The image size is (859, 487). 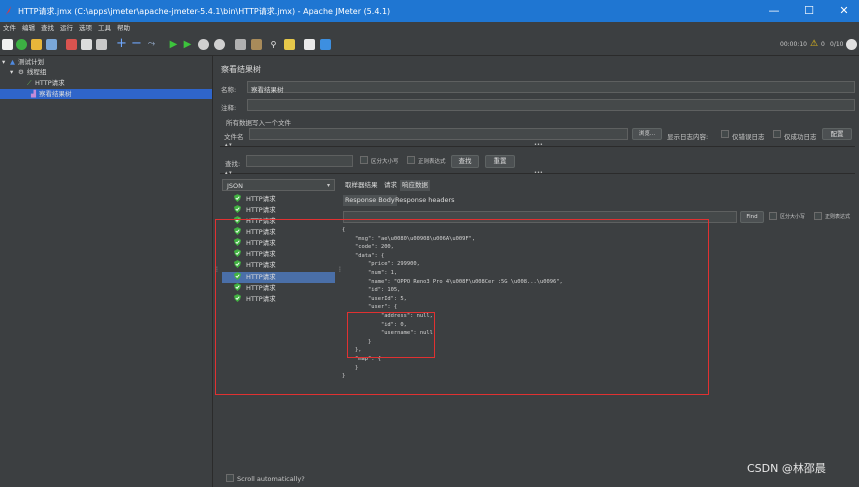 I want to click on tree-item-label: 察看结果树, so click(x=55, y=94).